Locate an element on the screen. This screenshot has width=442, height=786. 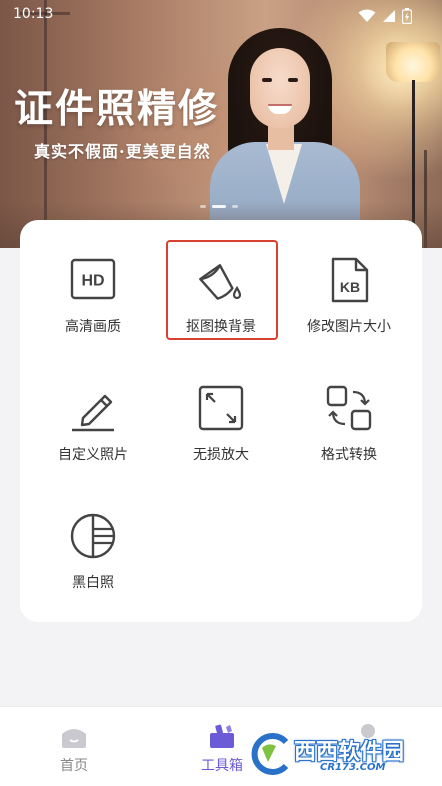
carousel-dot-active is located at coordinates (219, 206).